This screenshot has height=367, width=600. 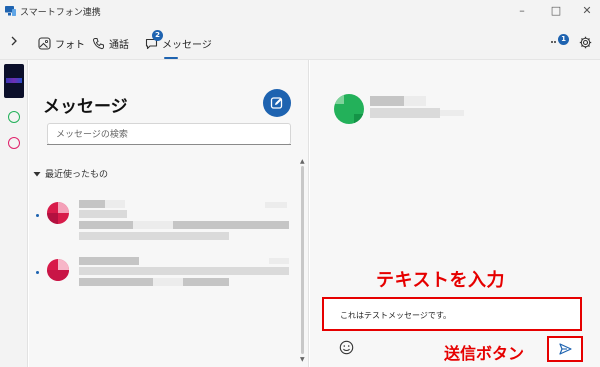 I want to click on scrollbar-thumb, so click(x=302, y=260).